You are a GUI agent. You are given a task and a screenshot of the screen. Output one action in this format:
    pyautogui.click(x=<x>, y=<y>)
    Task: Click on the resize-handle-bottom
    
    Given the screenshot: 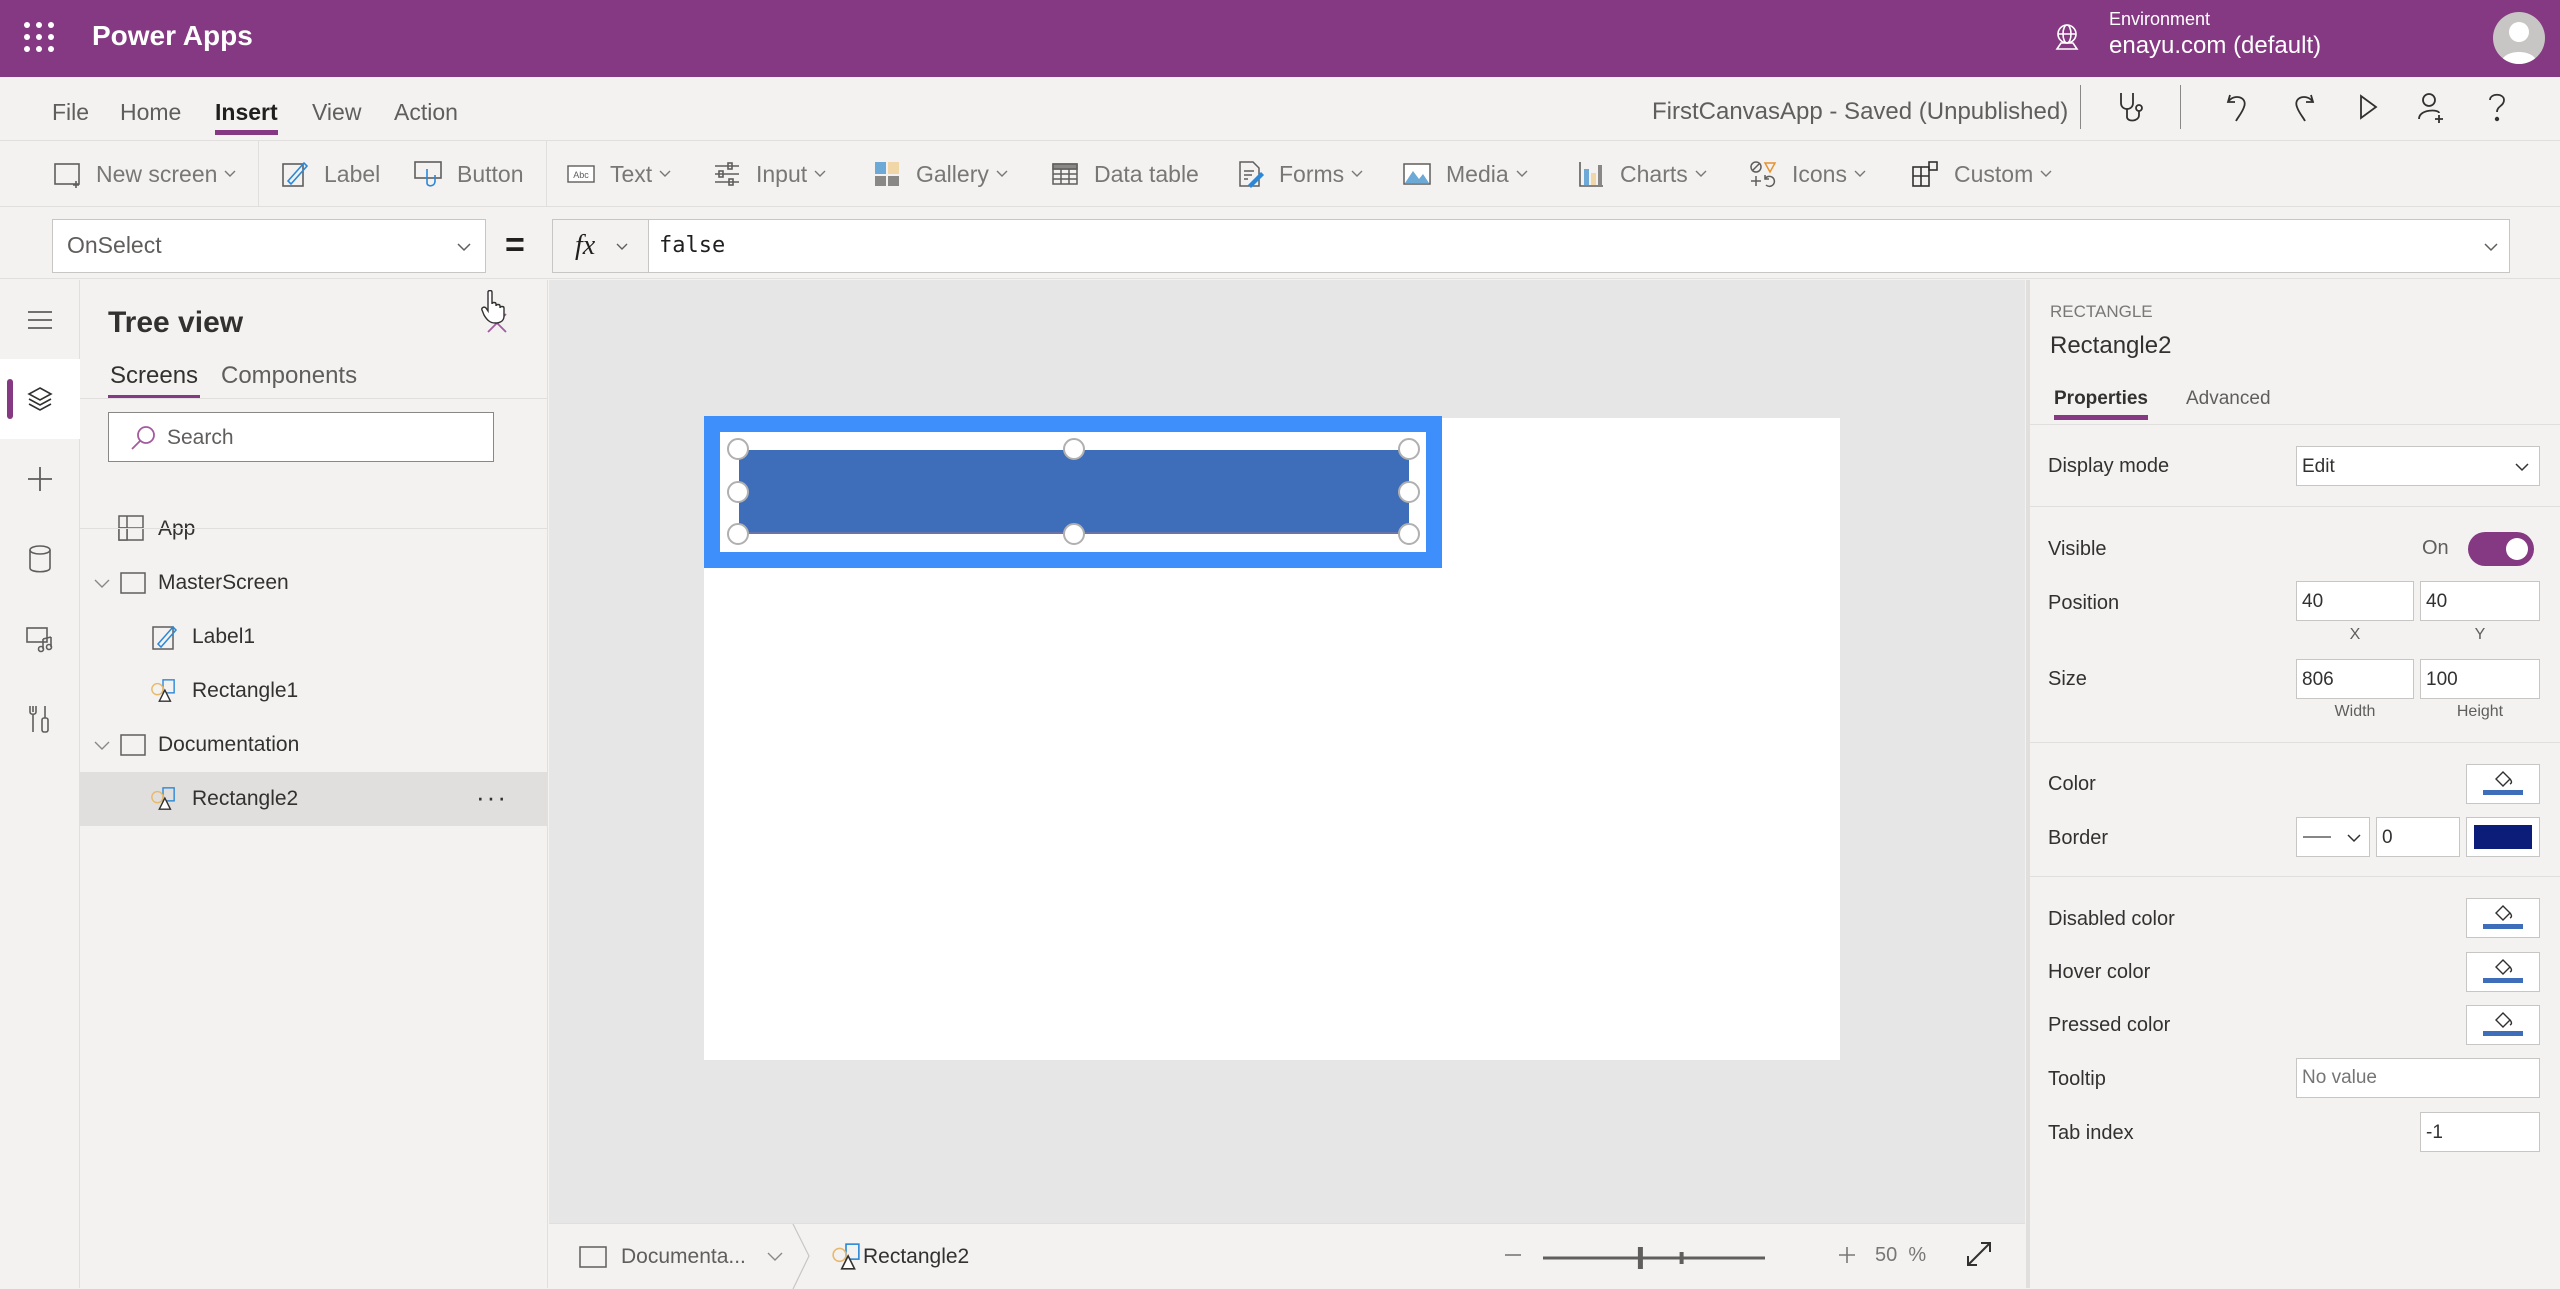 What is the action you would take?
    pyautogui.click(x=1074, y=534)
    